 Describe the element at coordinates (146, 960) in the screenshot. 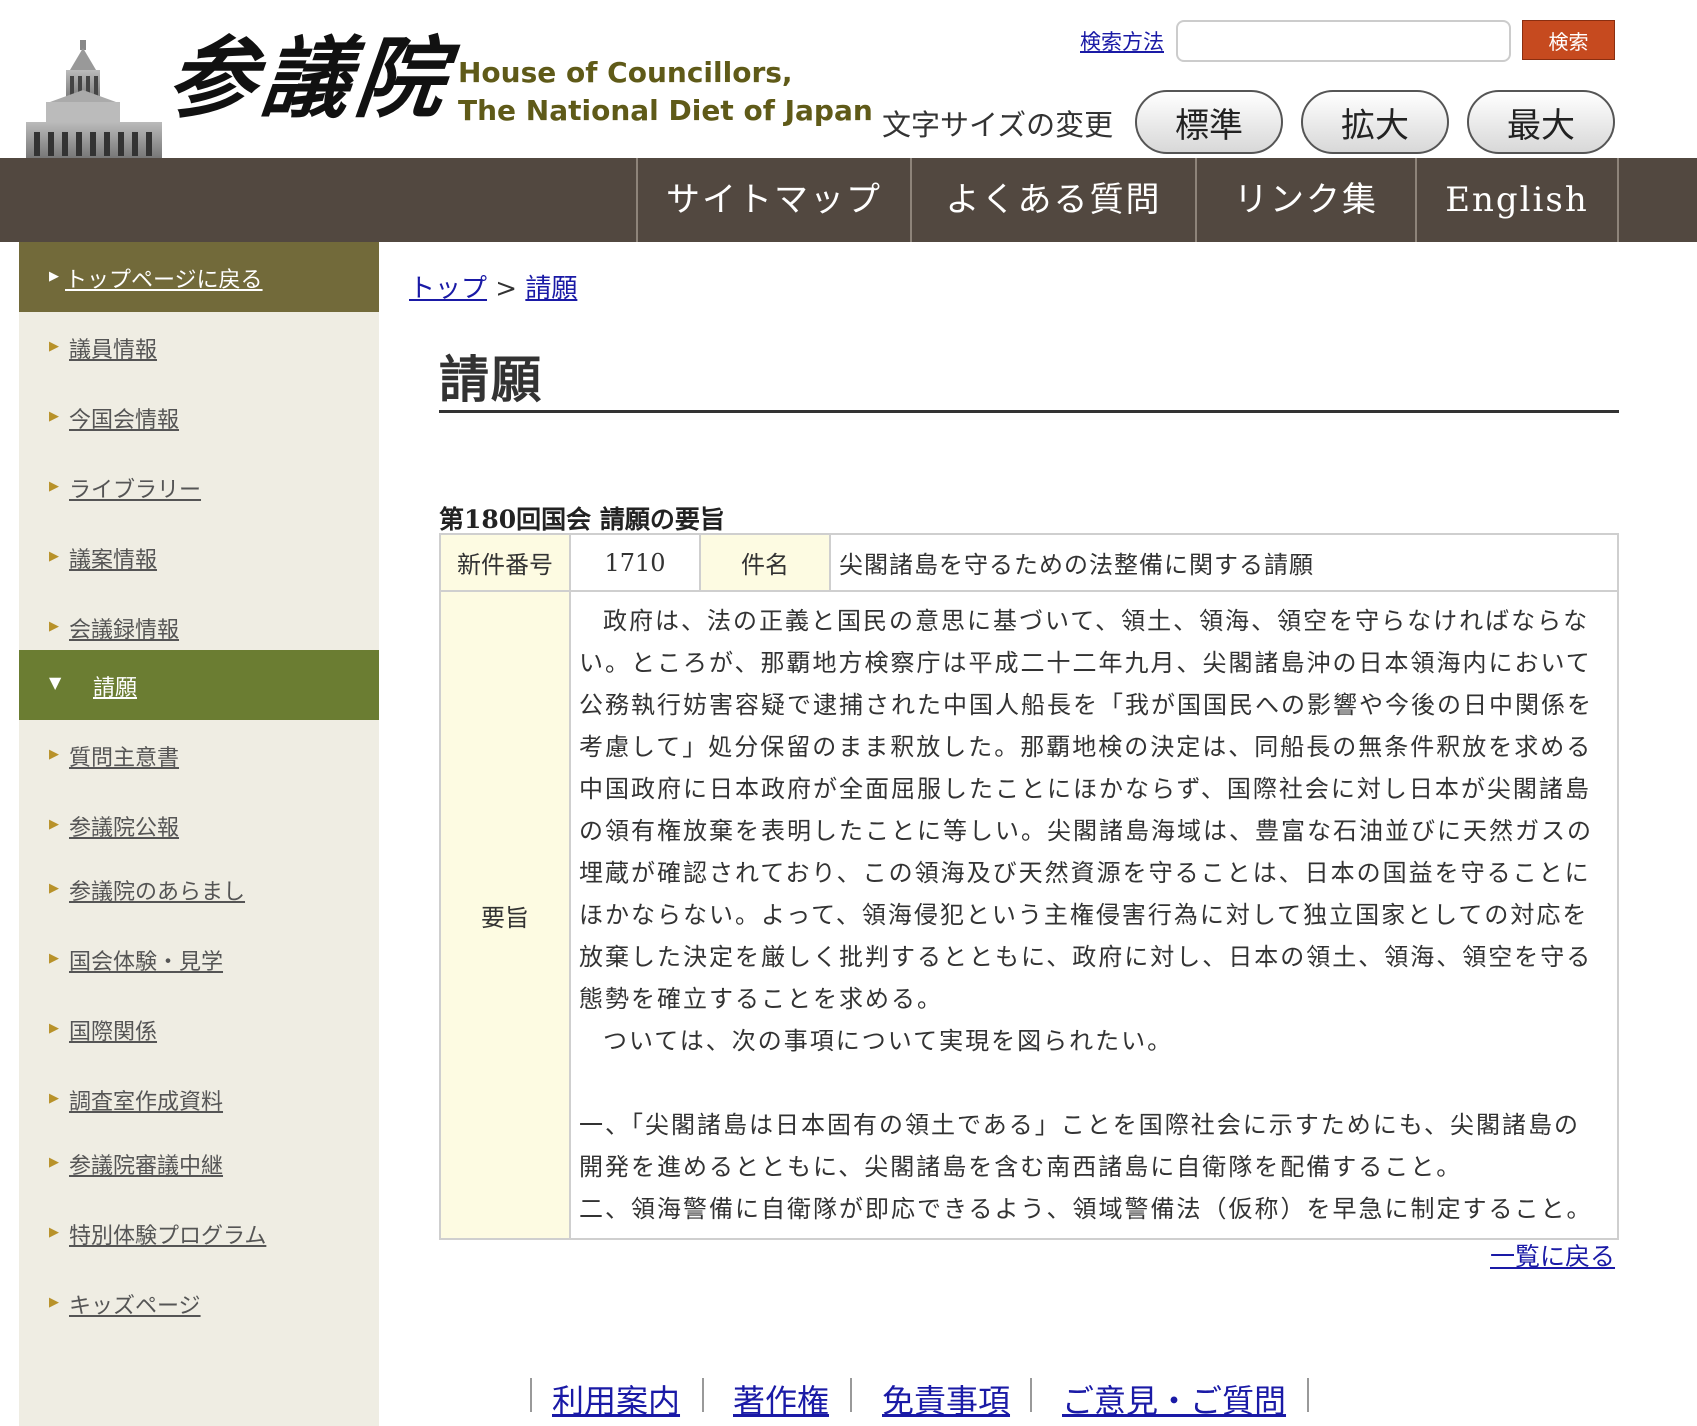

I see `sidebar-item-label: 国会体験・見学` at that location.